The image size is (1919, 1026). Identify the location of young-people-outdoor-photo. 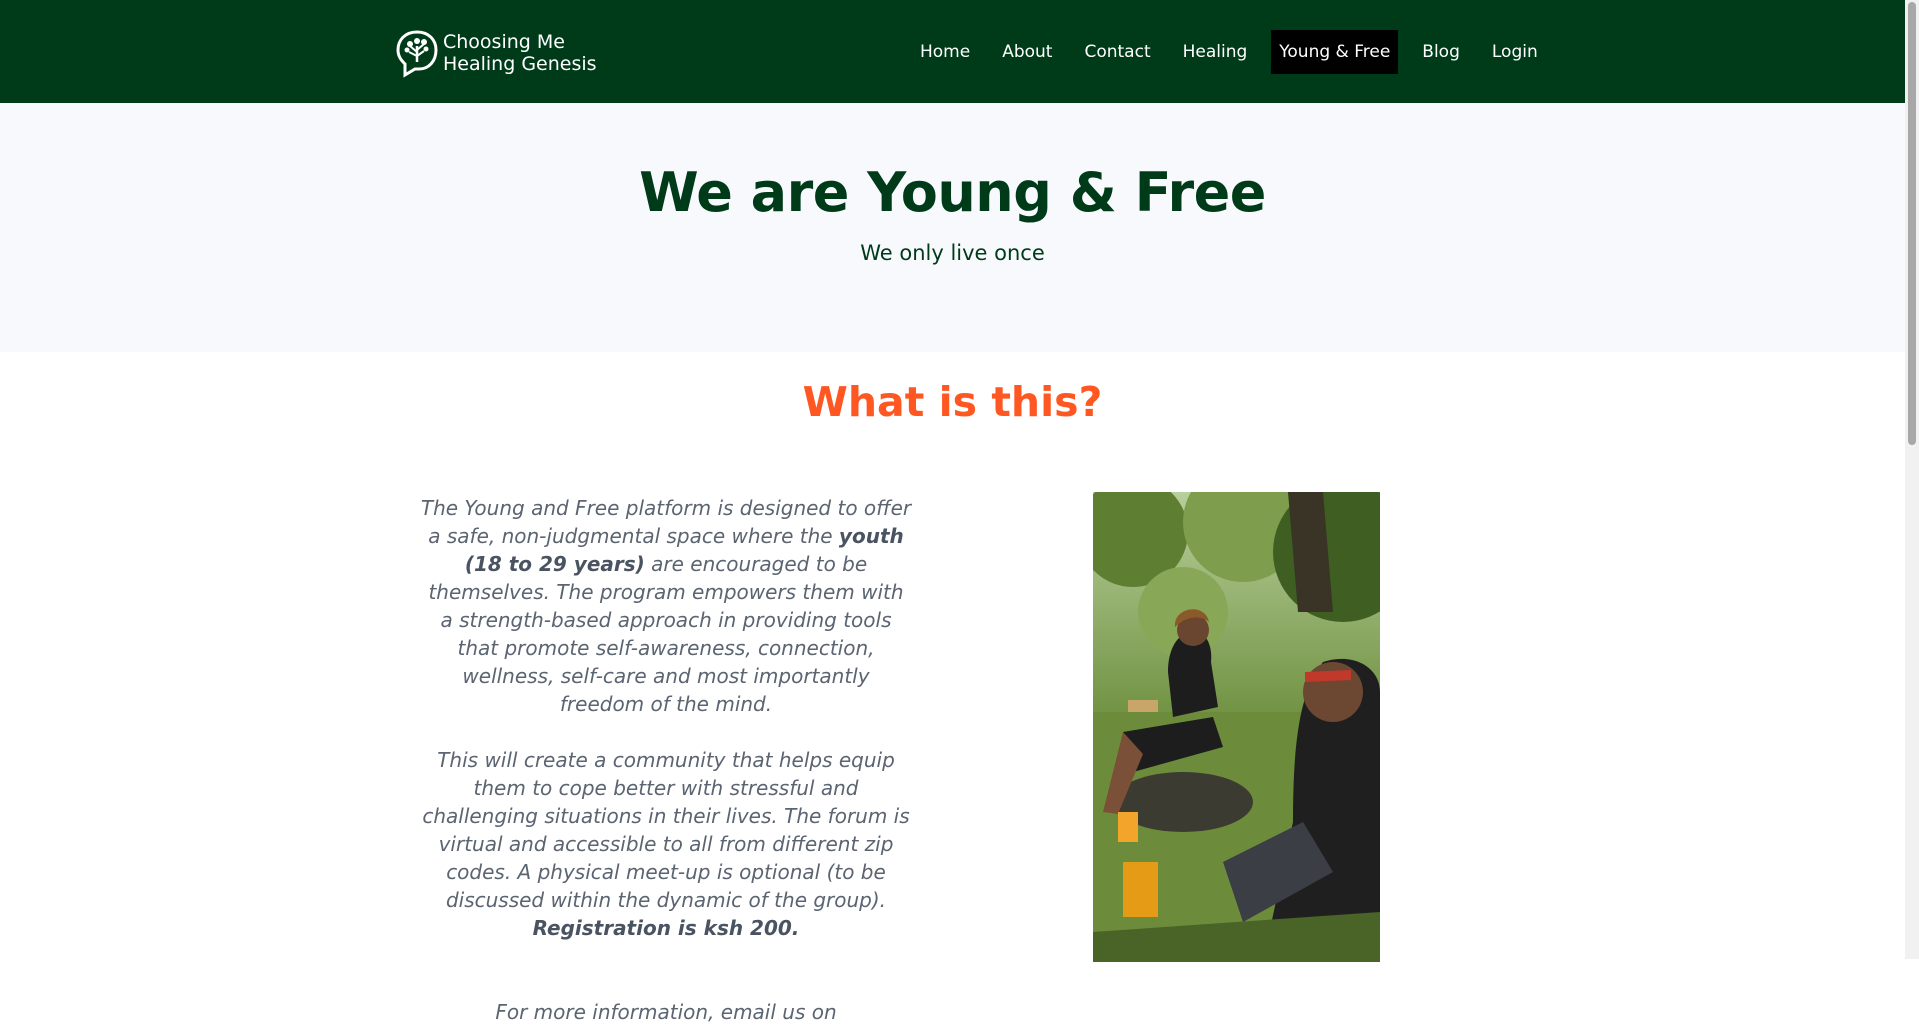
(1236, 727).